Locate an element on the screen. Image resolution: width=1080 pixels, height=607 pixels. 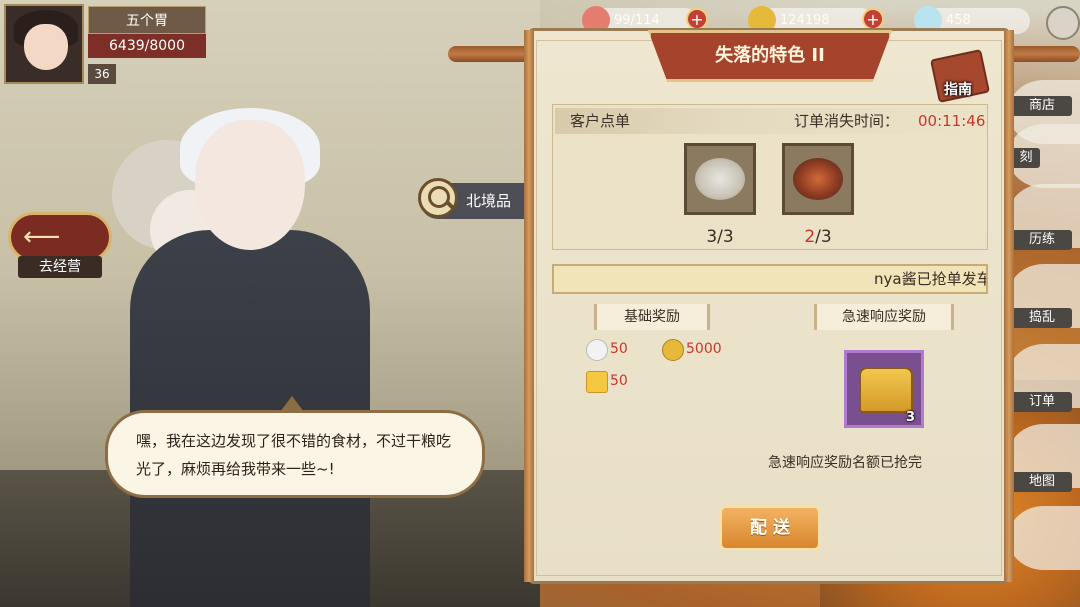
player-level: 36 is located at coordinates (102, 74).